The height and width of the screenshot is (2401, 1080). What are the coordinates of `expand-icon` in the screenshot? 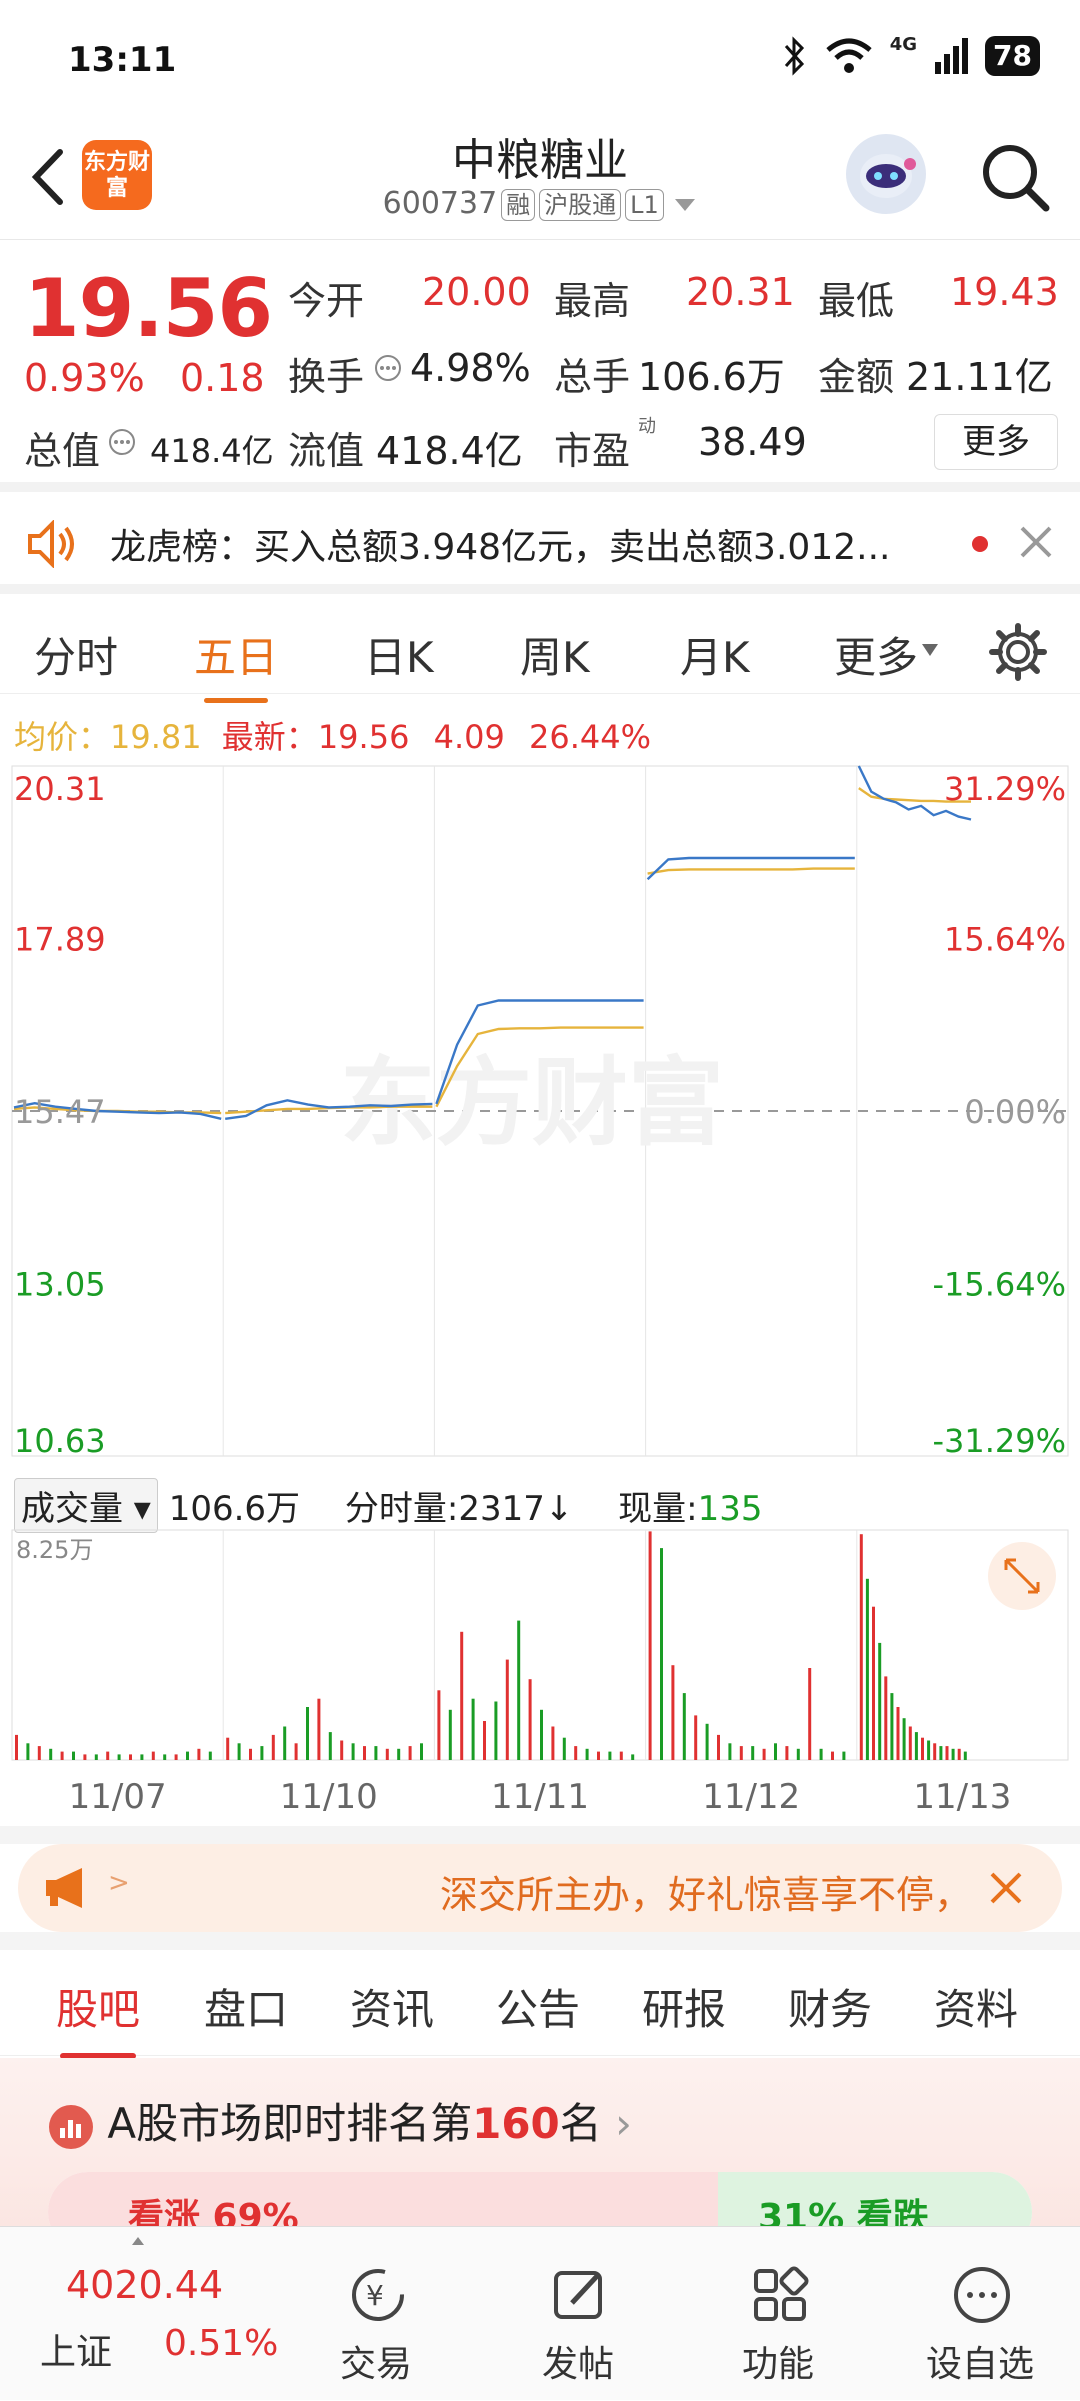 It's located at (1022, 1576).